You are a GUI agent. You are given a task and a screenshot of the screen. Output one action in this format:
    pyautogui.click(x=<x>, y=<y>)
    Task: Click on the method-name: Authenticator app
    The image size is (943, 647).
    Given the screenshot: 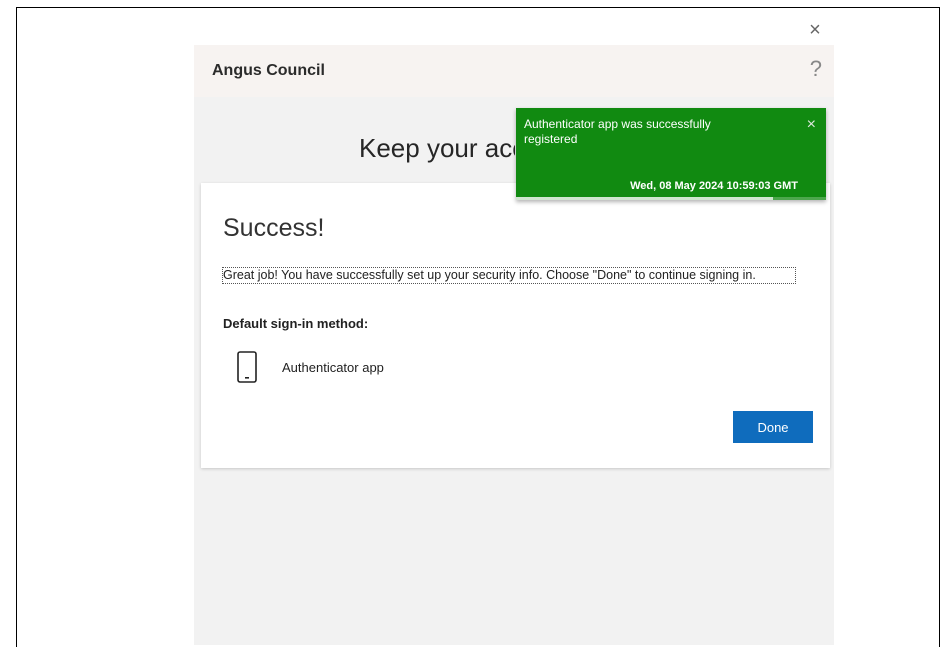 What is the action you would take?
    pyautogui.click(x=333, y=367)
    